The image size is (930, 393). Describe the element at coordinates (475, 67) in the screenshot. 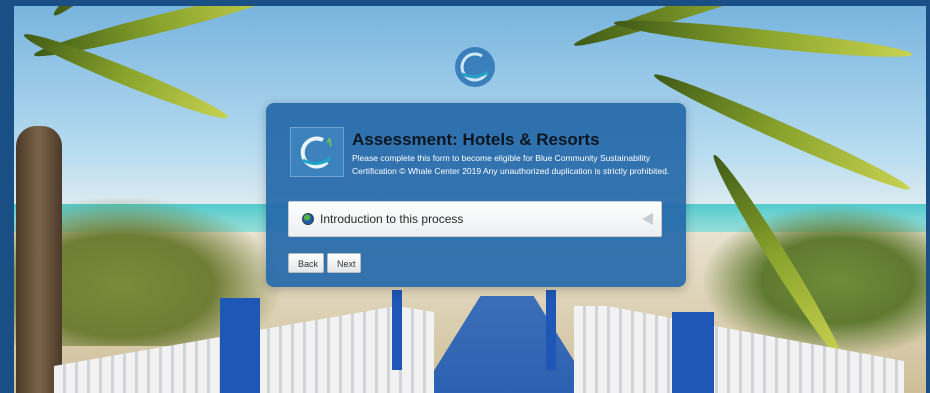

I see `whale-center-logo-icon` at that location.